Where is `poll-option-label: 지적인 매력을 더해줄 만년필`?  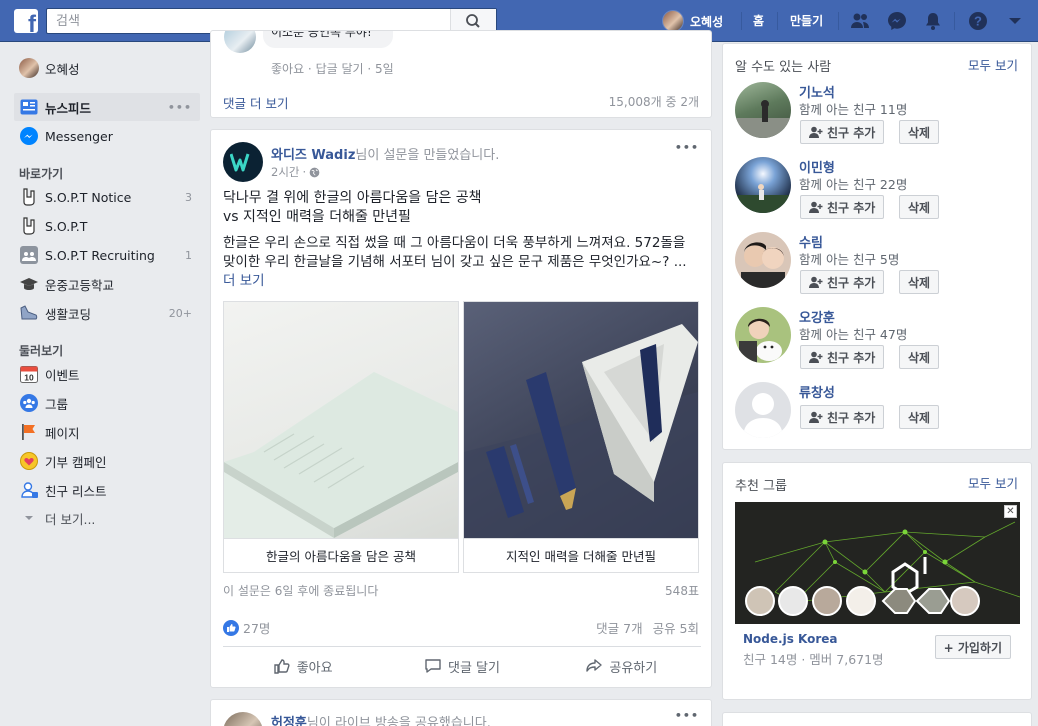 poll-option-label: 지적인 매력을 더해줄 만년필 is located at coordinates (581, 555).